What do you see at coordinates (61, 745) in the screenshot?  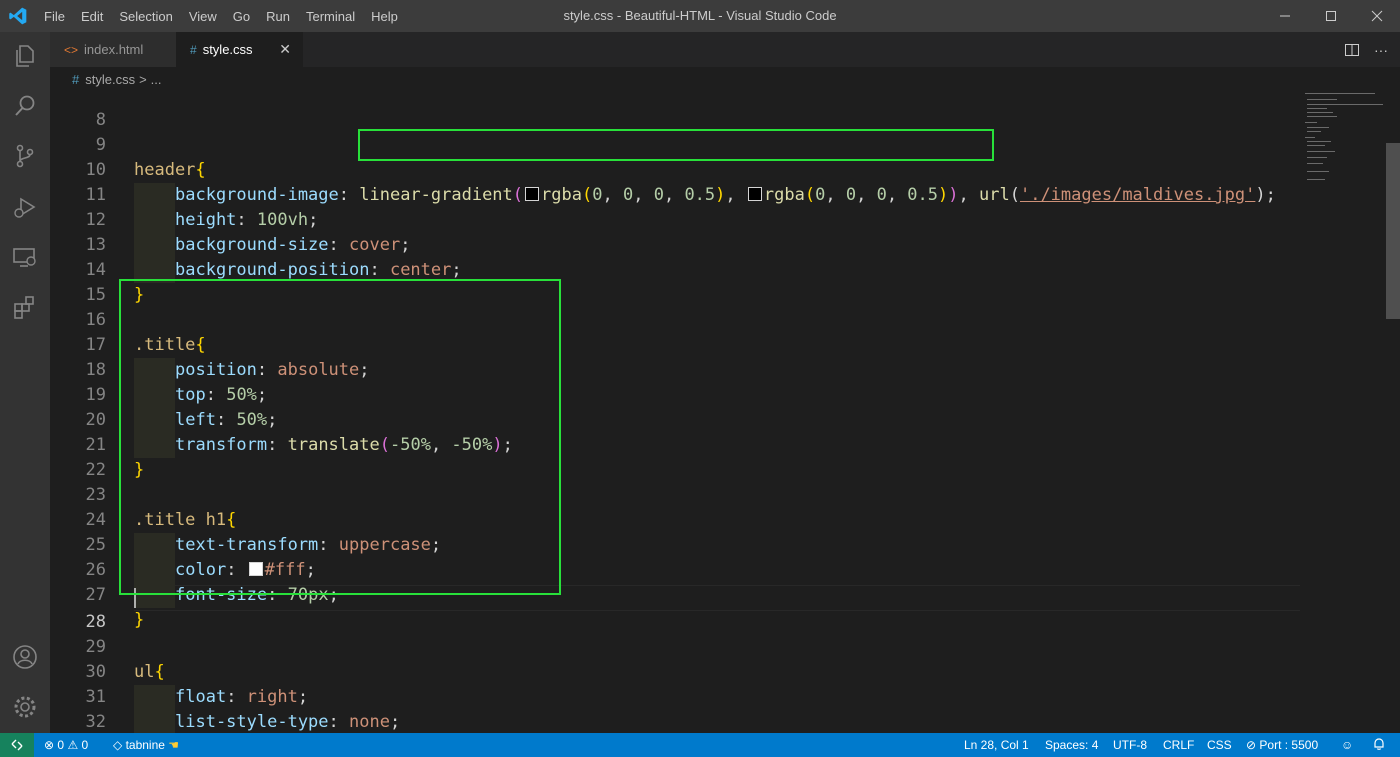 I see `error-count: 0` at bounding box center [61, 745].